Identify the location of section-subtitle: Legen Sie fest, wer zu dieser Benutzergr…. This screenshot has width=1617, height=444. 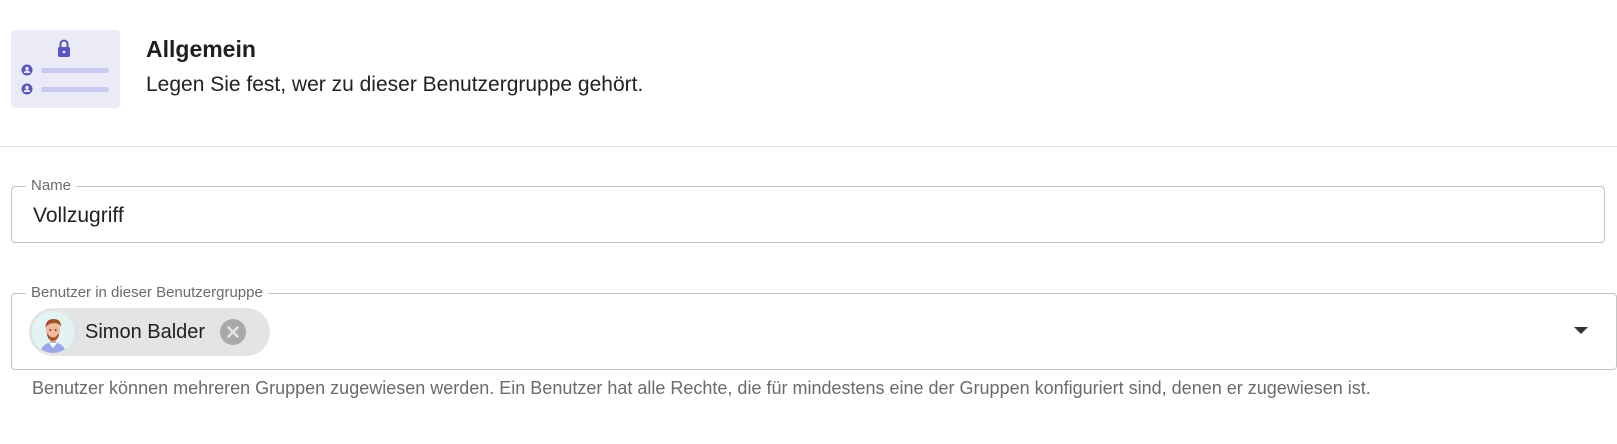
(395, 84).